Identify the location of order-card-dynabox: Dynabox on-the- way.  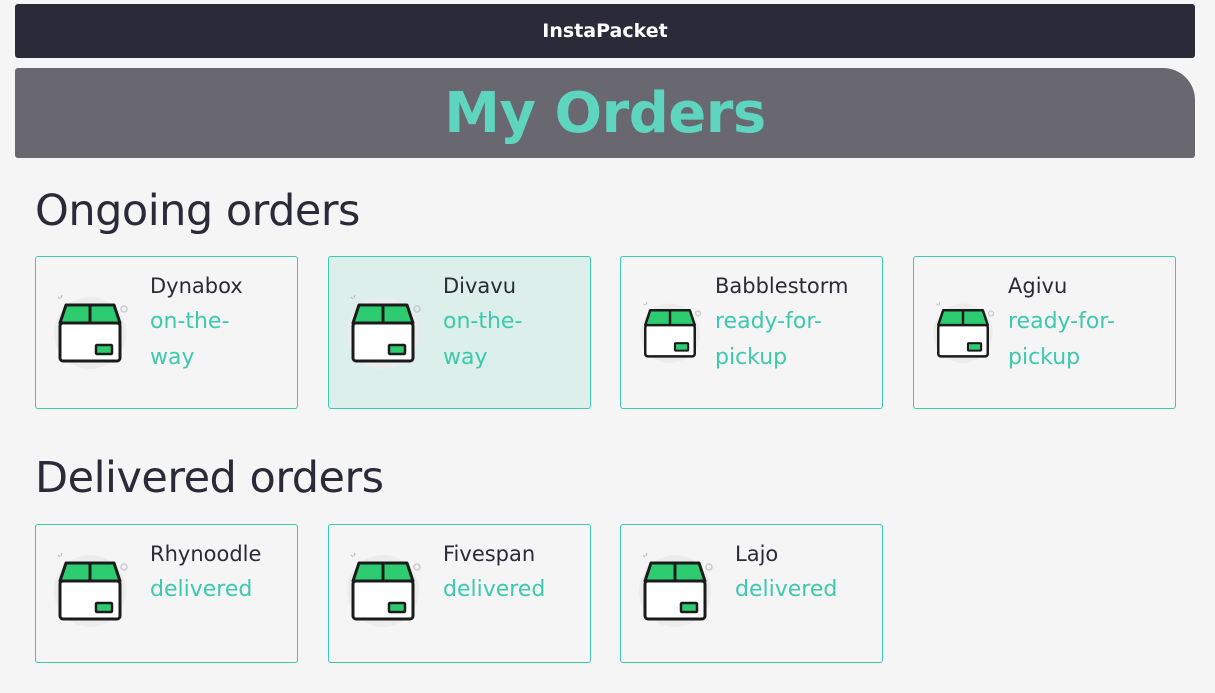
(166, 332).